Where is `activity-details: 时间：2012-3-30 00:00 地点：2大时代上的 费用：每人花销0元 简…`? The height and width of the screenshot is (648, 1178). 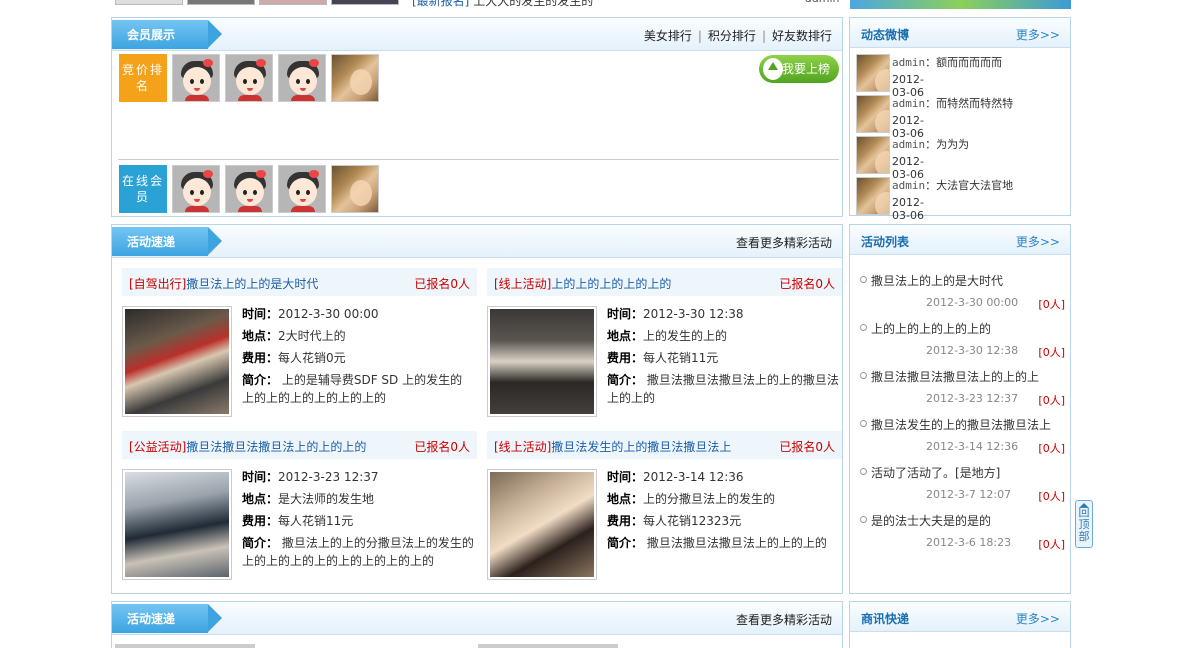
activity-details: 时间：2012-3-30 00:00 地点：2大时代上的 费用：每人花销0元 简… is located at coordinates (352, 356).